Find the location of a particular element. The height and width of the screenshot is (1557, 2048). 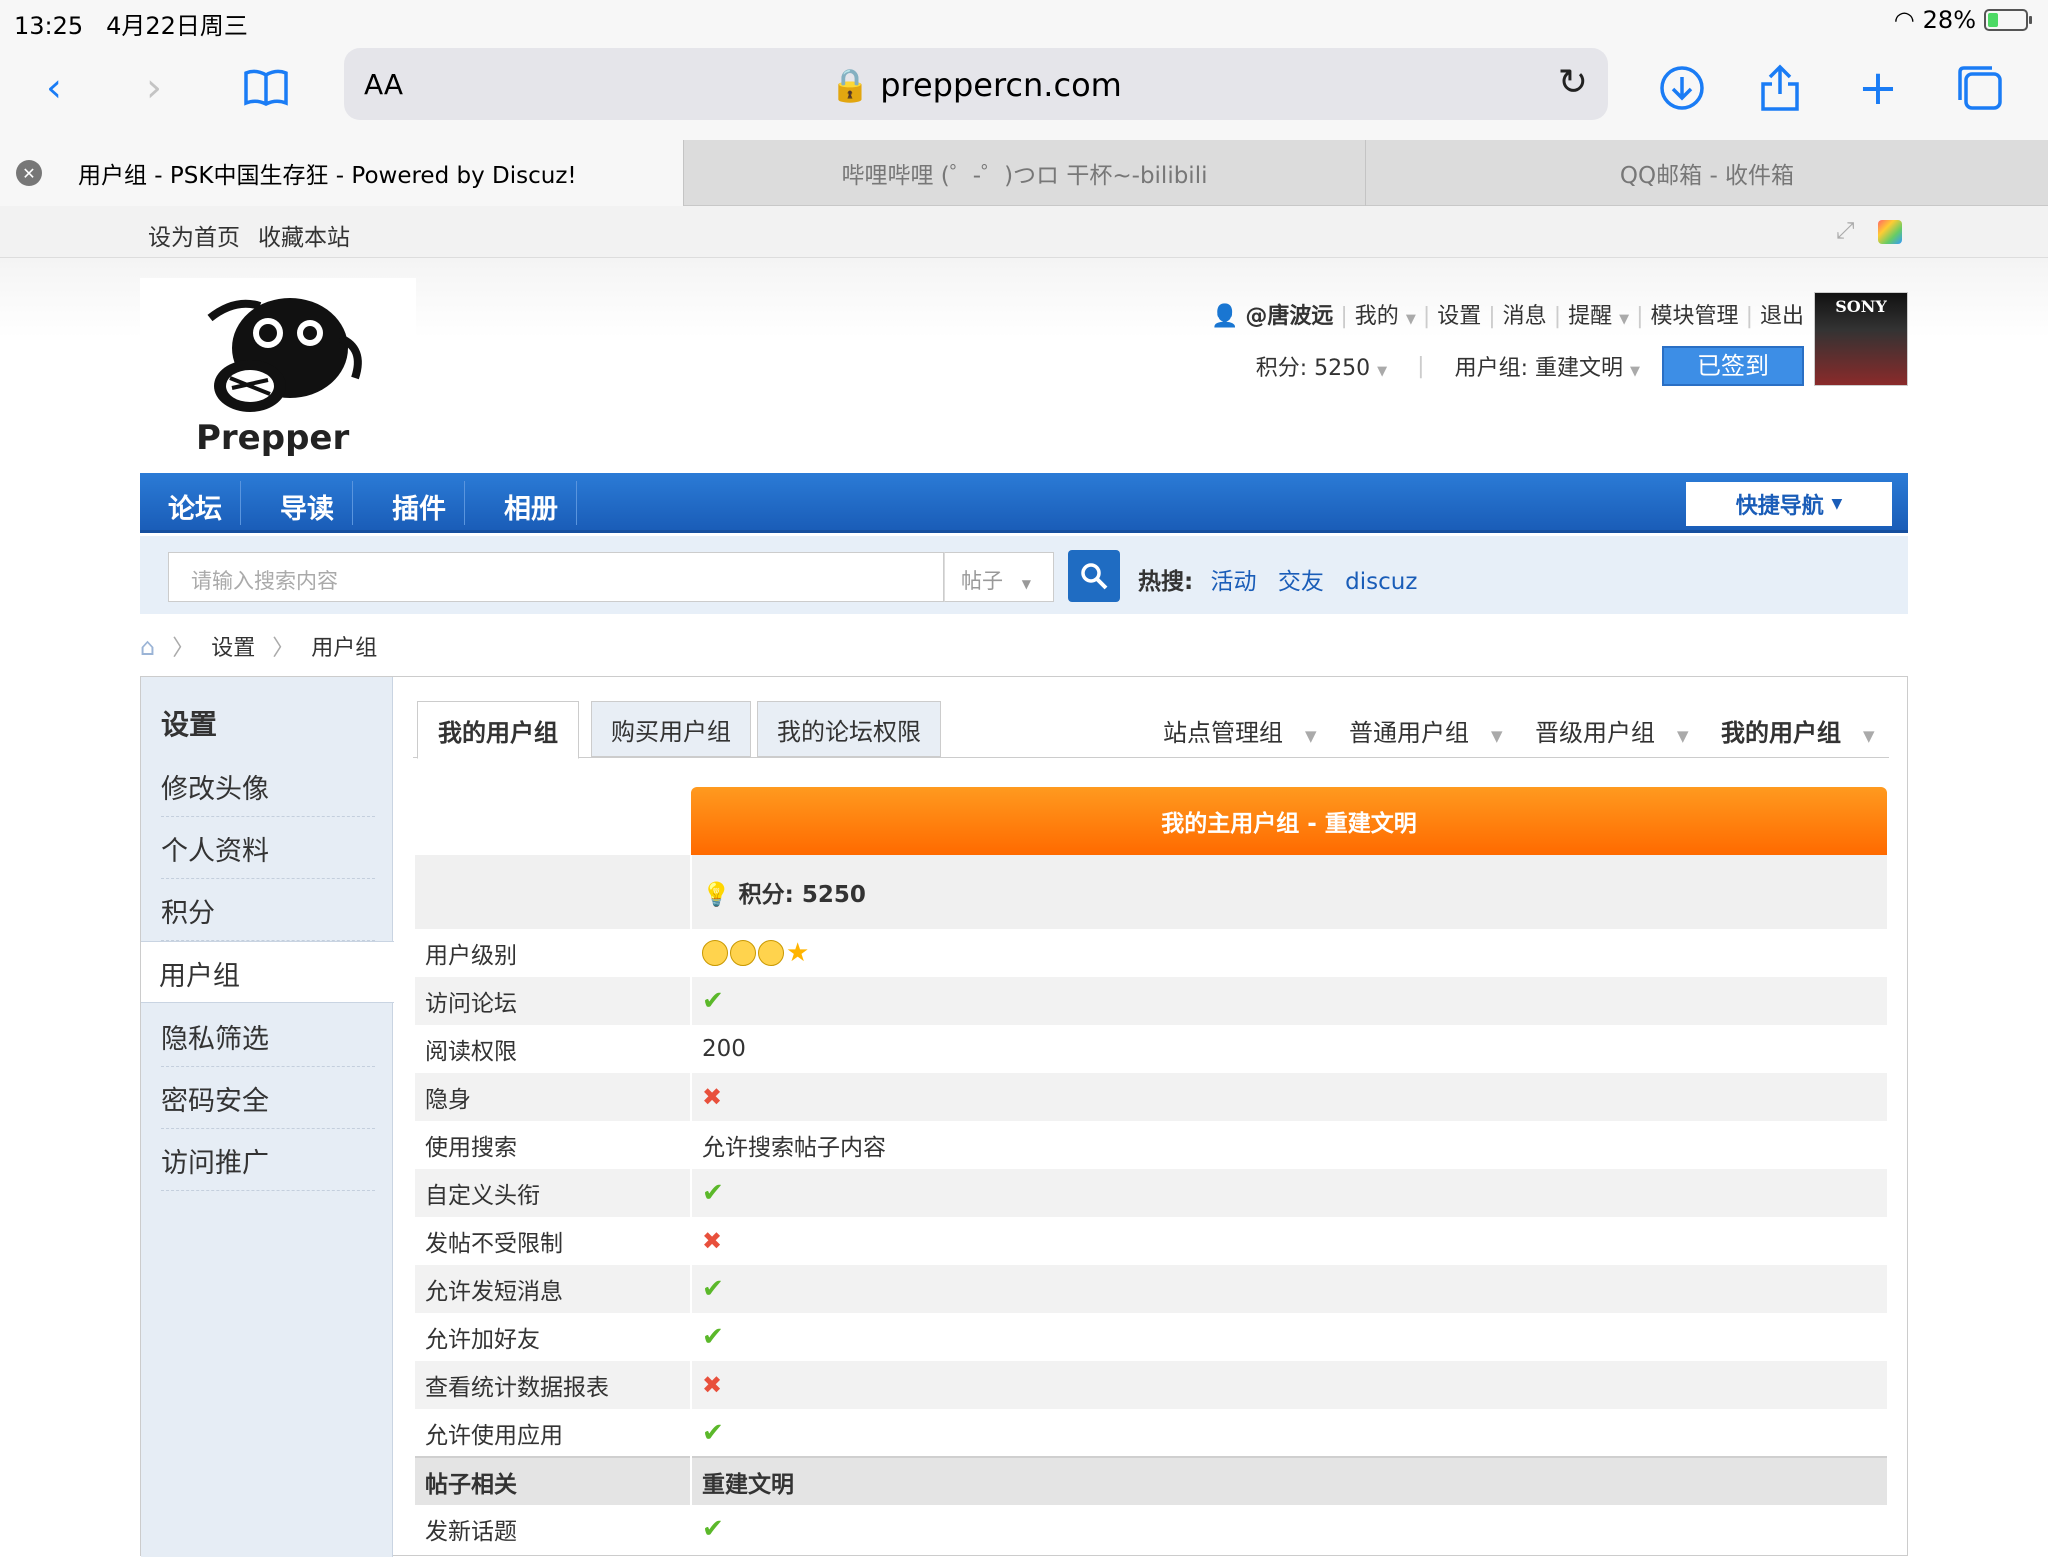

sidebar-item-credits: 积分 is located at coordinates (268, 910).